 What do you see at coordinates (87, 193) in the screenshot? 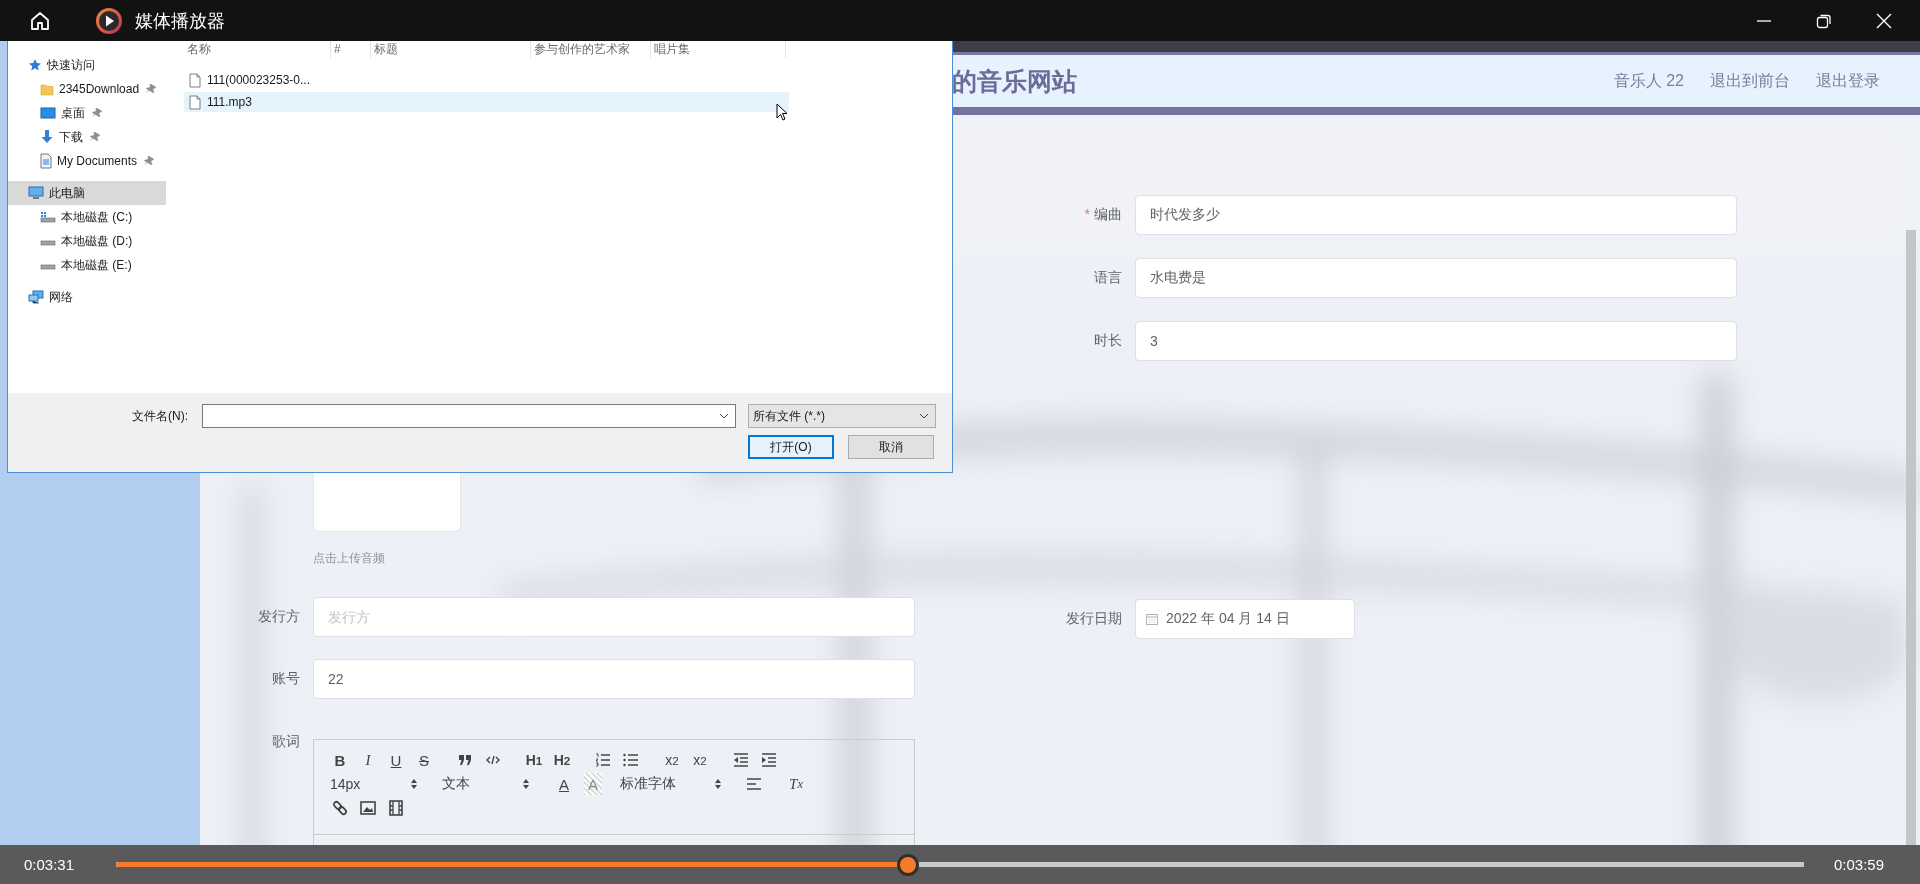
I see `nav-item: 此电脑` at bounding box center [87, 193].